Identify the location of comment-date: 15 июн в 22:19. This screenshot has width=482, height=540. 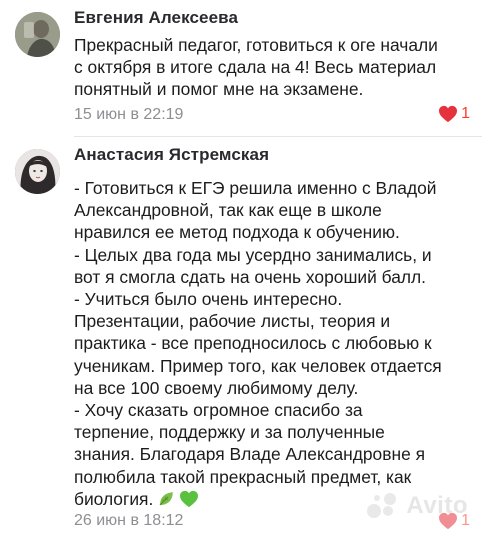
(128, 115).